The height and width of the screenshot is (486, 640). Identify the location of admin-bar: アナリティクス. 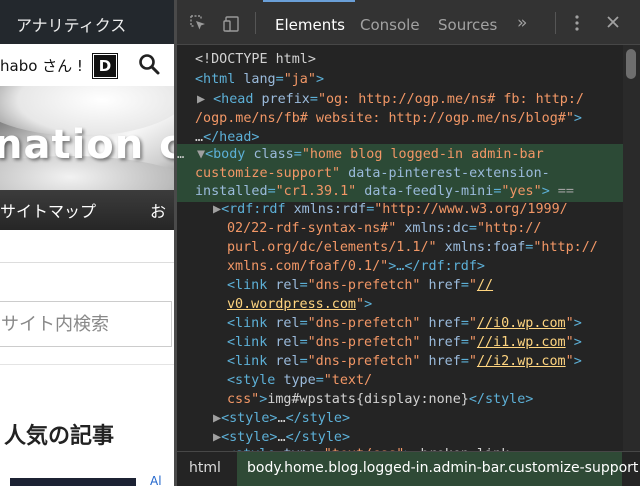
(87, 22).